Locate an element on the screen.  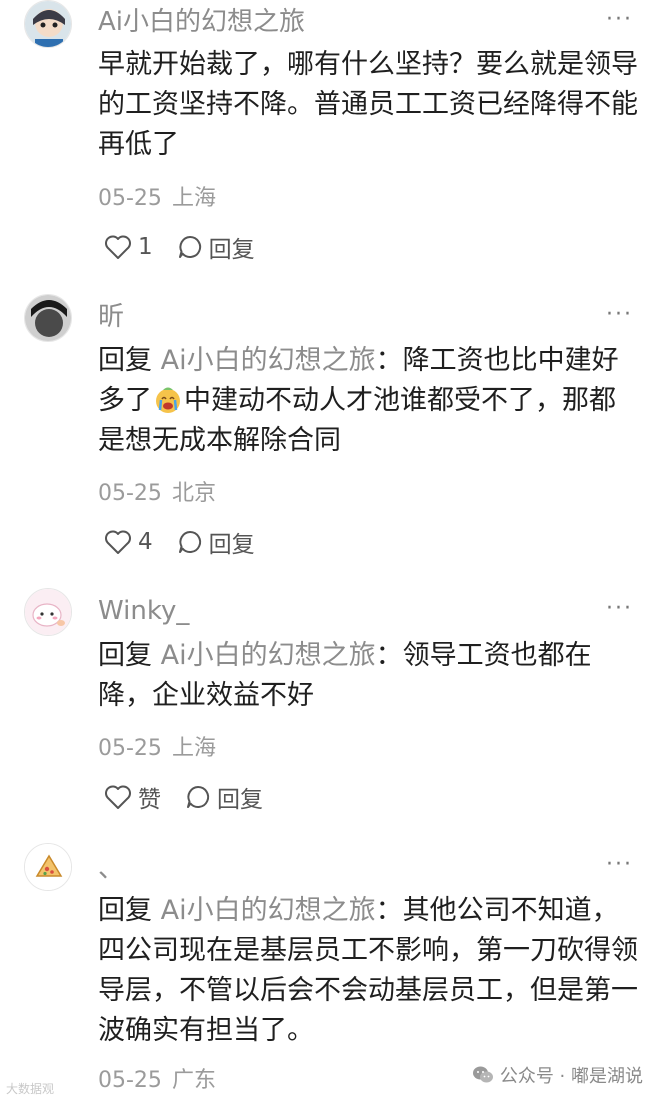
comment-actions: 1 回复 is located at coordinates (179, 247).